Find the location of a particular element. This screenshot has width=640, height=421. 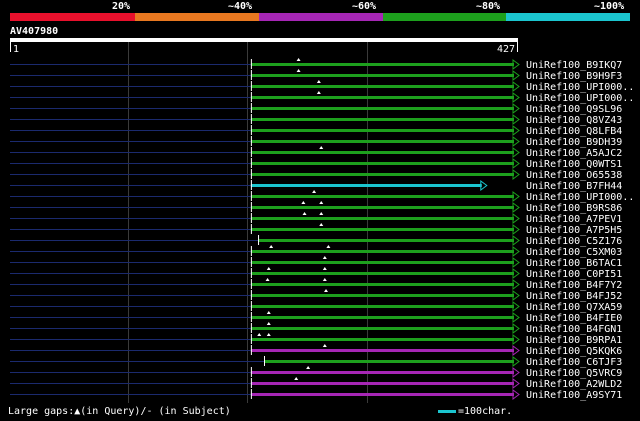

hit-label: UniRef100_A7P5H5 is located at coordinates (574, 230).